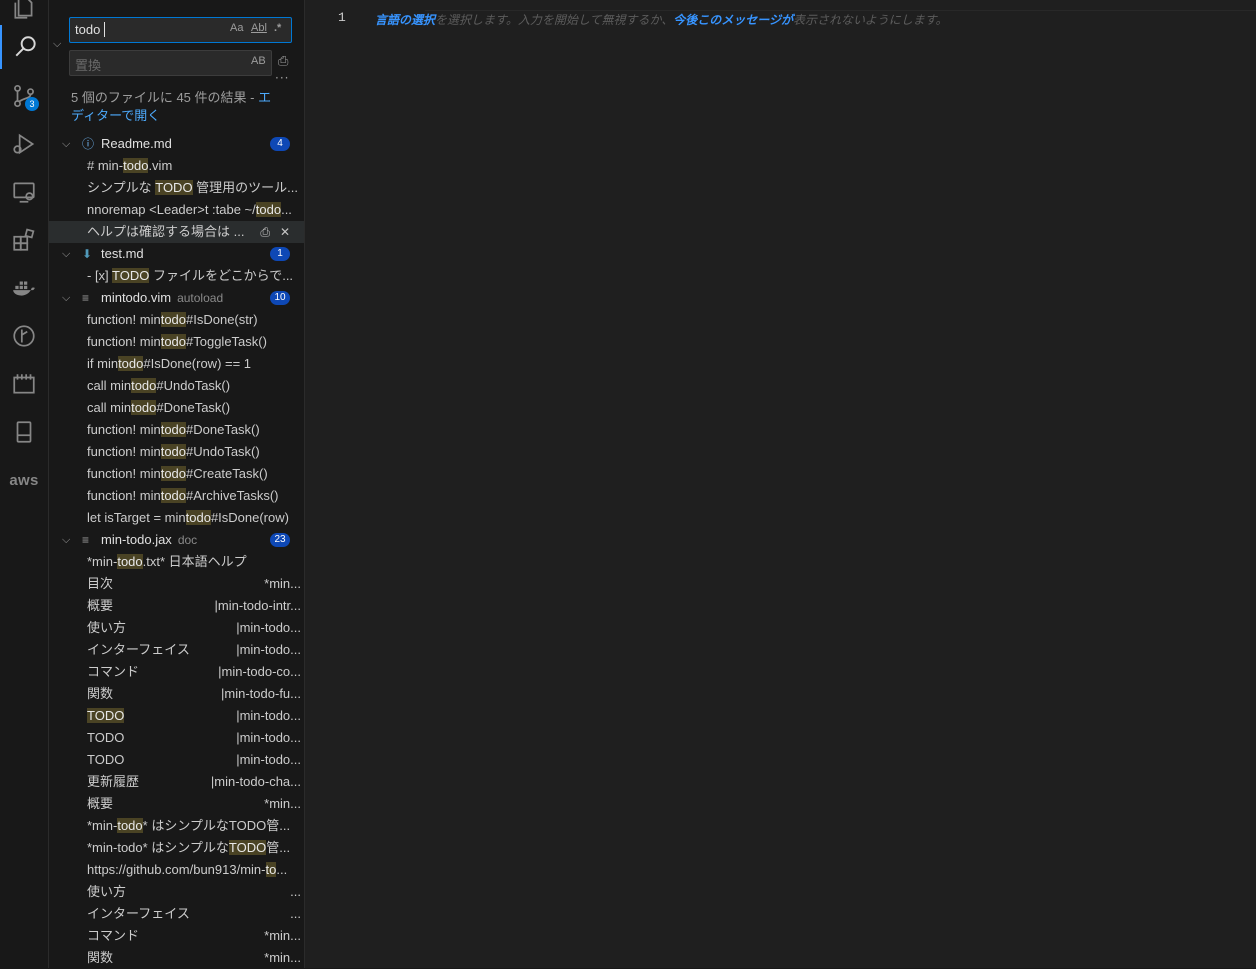 The image size is (1256, 969). Describe the element at coordinates (172, 319) in the screenshot. I see `match-text: function! mintodo#IsDone(str)` at that location.